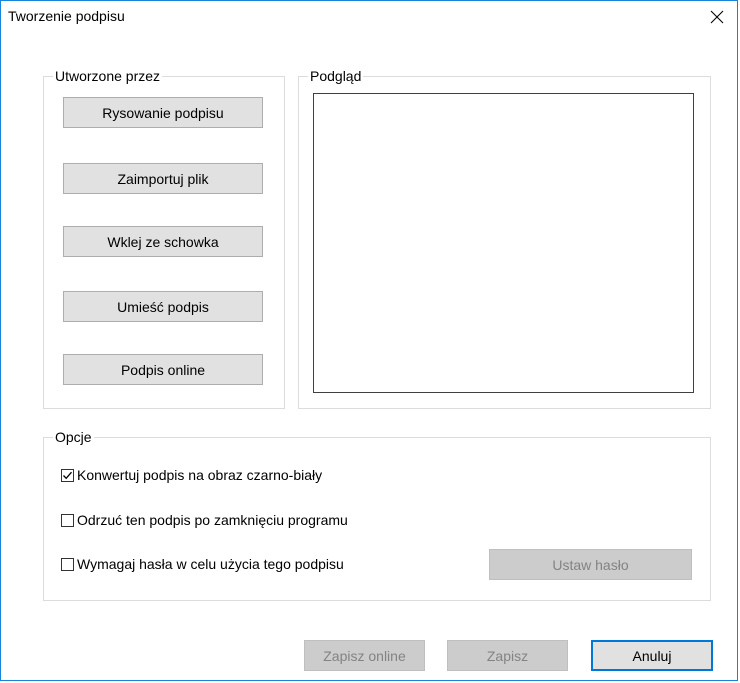  What do you see at coordinates (212, 520) in the screenshot?
I see `discard-on-close-label: Odrzuć ten podpis po zamknięciu programu` at bounding box center [212, 520].